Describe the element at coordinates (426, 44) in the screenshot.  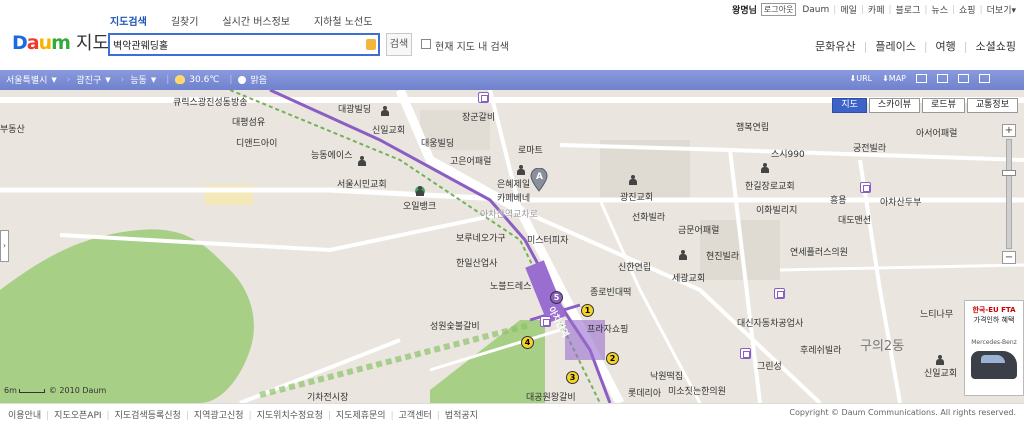
I see `search-in-map-checkbox` at that location.